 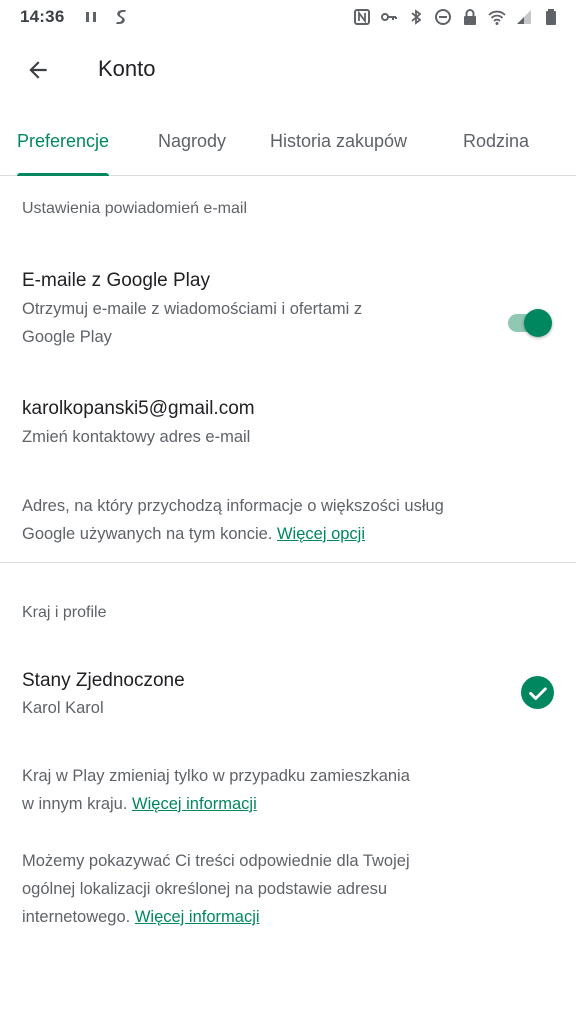 I want to click on section-divider, so click(x=288, y=562).